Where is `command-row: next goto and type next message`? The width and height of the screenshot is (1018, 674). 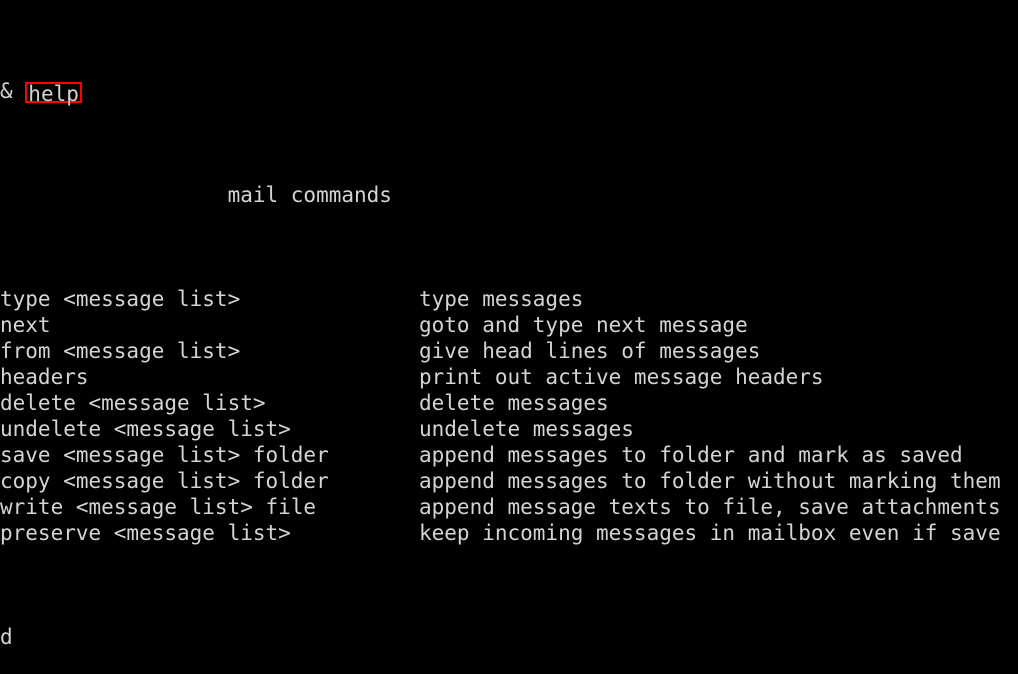
command-row: next goto and type next message is located at coordinates (509, 325).